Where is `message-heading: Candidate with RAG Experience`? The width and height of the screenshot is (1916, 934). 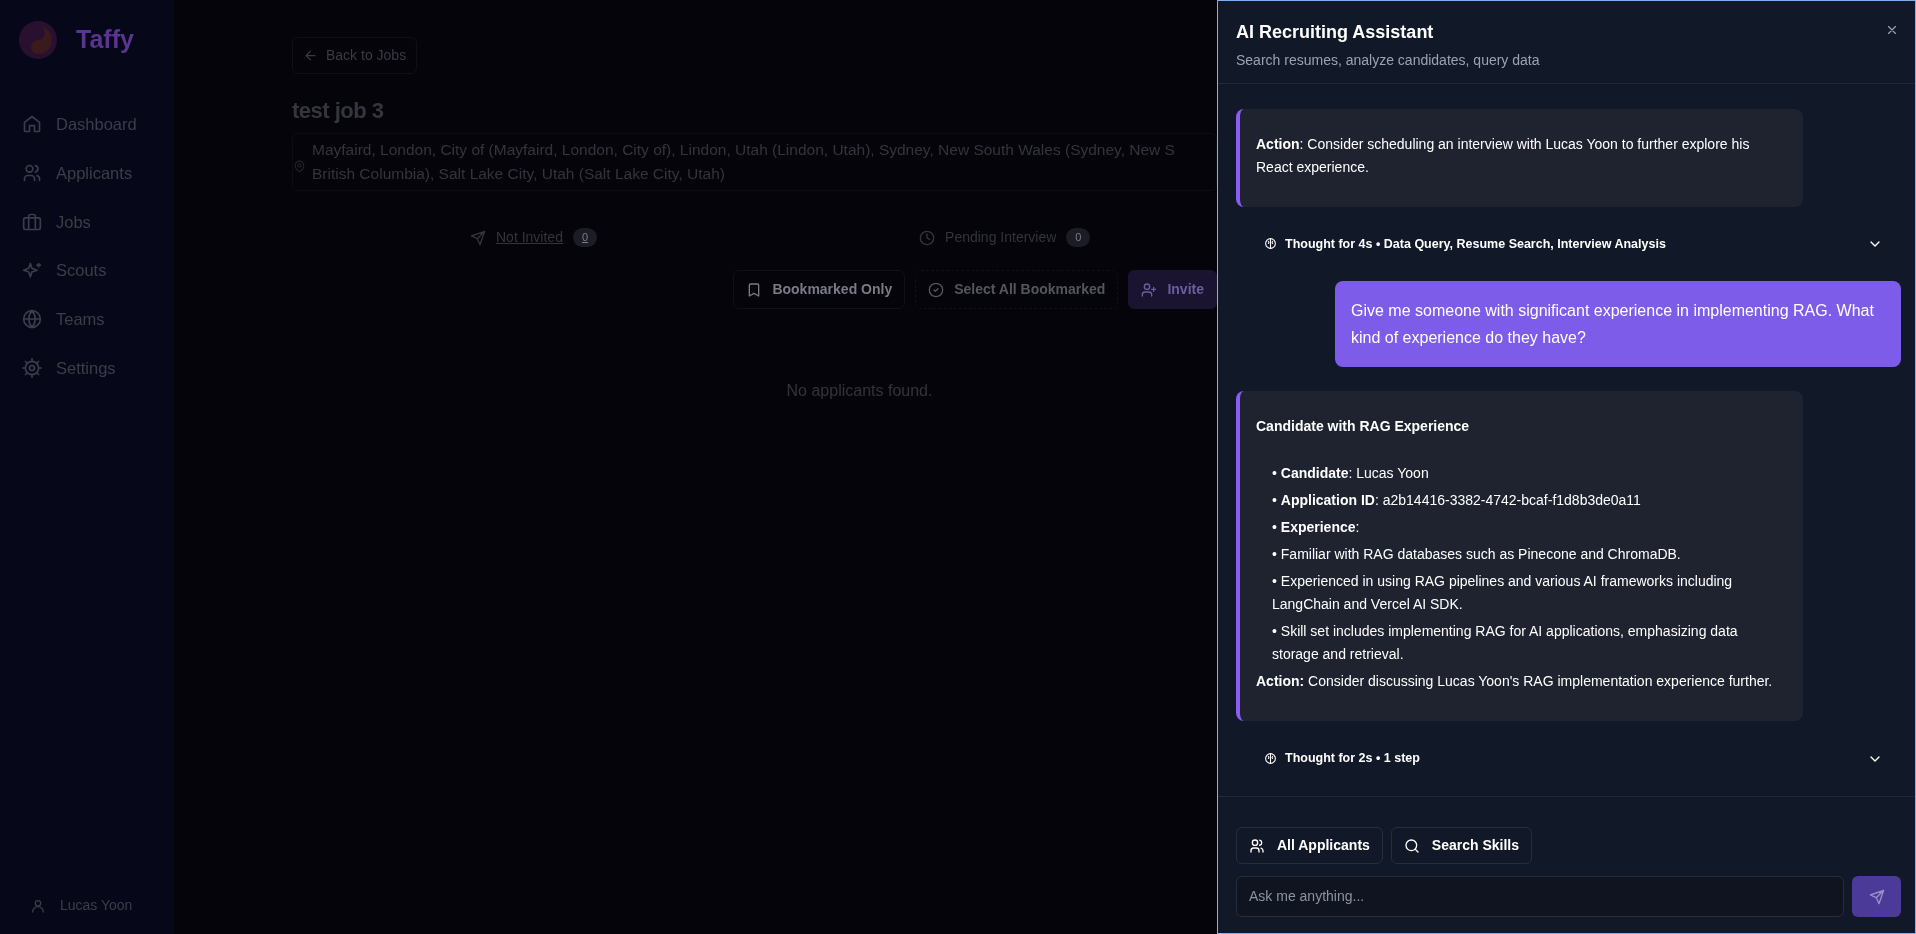
message-heading: Candidate with RAG Experience is located at coordinates (1363, 427).